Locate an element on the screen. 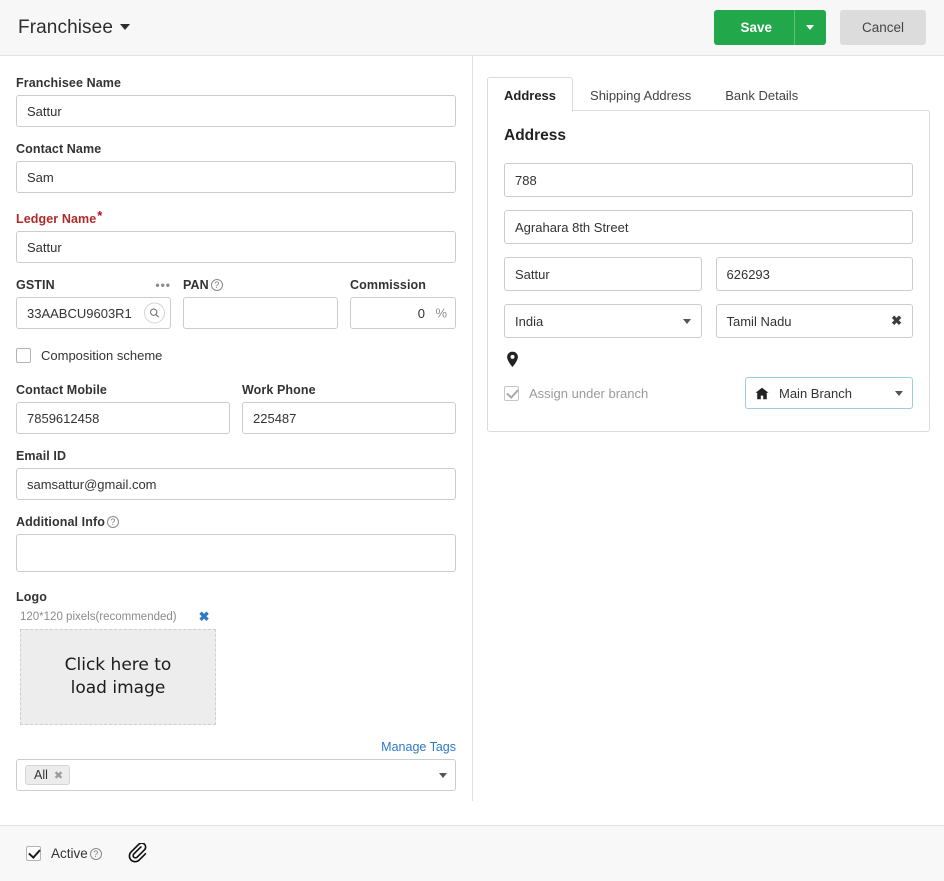 The width and height of the screenshot is (944, 881). state-select-value: Tamil Nadu is located at coordinates (759, 321).